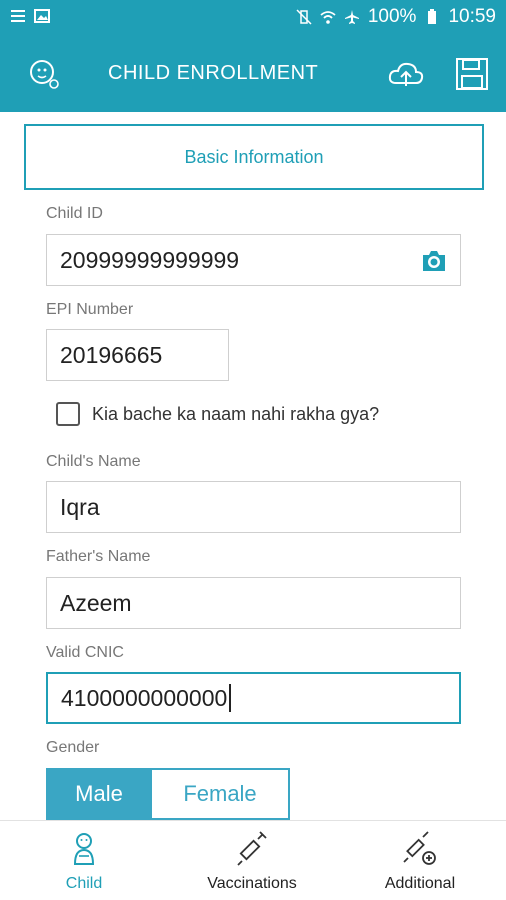  I want to click on save-icon, so click(472, 74).